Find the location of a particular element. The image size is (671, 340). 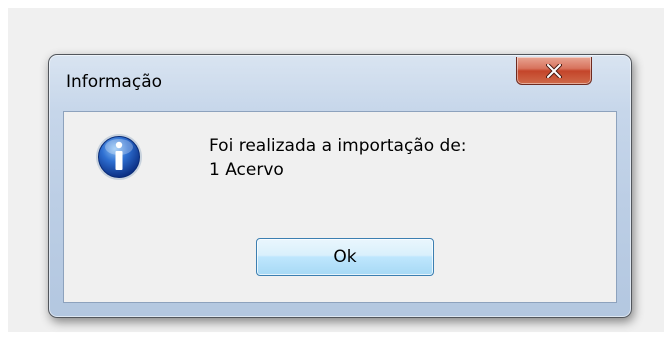

close-icon is located at coordinates (554, 70).